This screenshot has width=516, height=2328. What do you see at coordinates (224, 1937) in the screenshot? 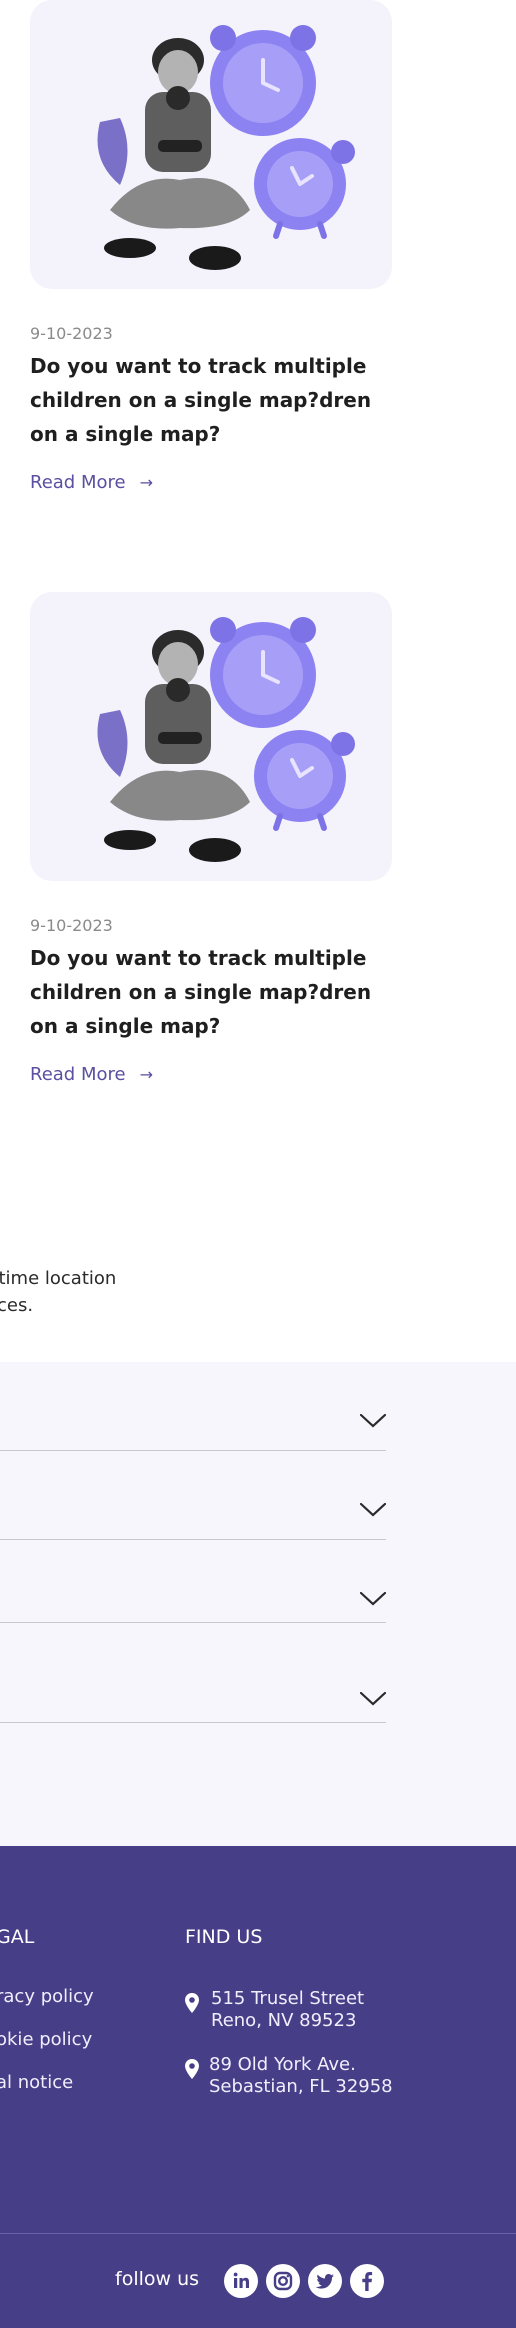
I see `find-us-heading: FIND US` at bounding box center [224, 1937].